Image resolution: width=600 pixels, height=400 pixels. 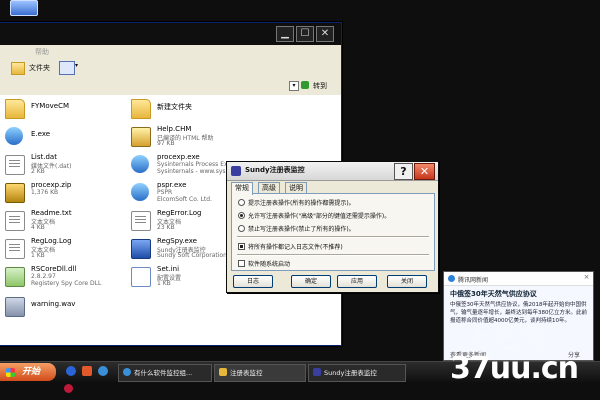 What do you see at coordinates (10, 372) in the screenshot?
I see `windows-logo-icon` at bounding box center [10, 372].